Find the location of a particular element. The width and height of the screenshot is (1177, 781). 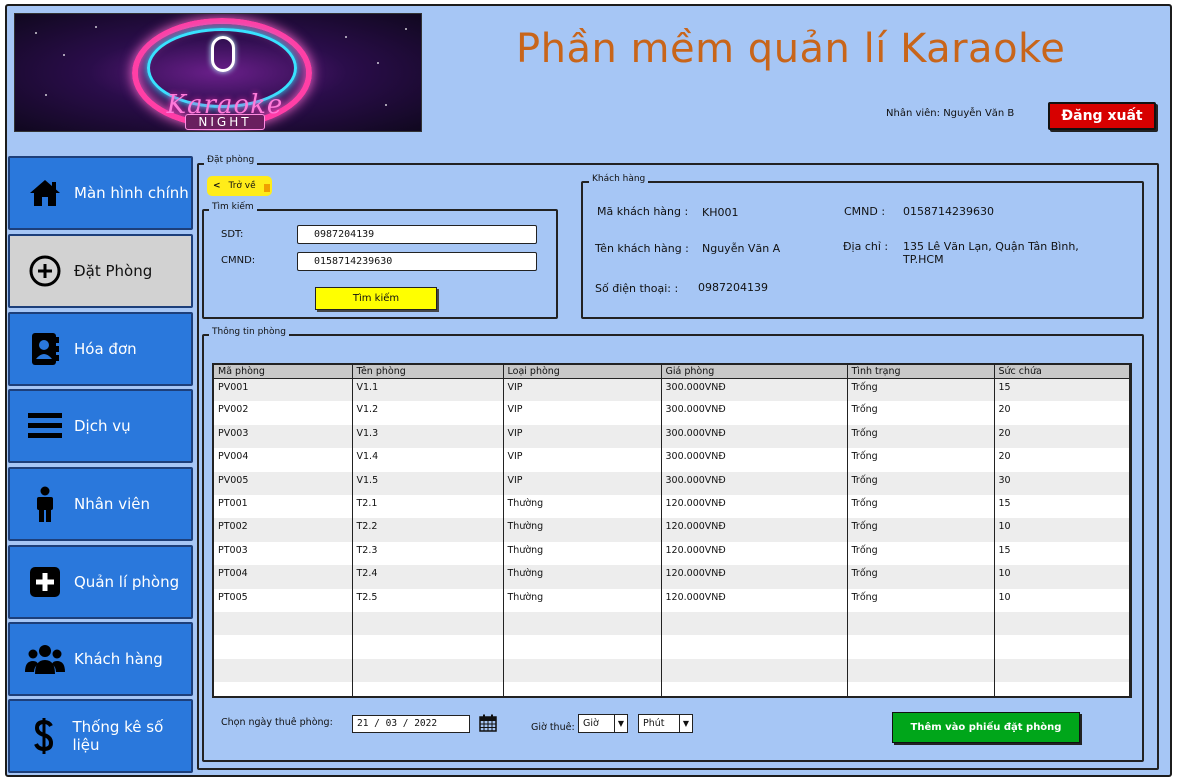

calendar-icon is located at coordinates (488, 723).